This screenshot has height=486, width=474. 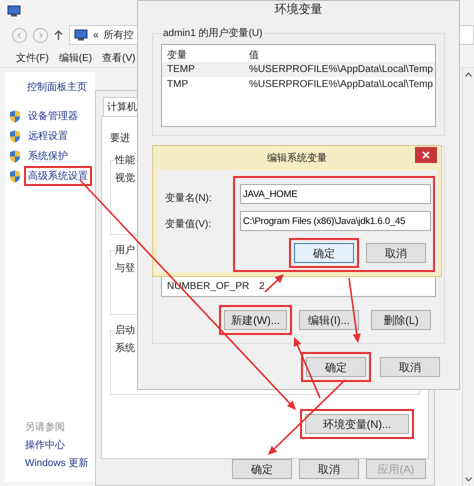 I want to click on group-title: 用户, so click(x=125, y=250).